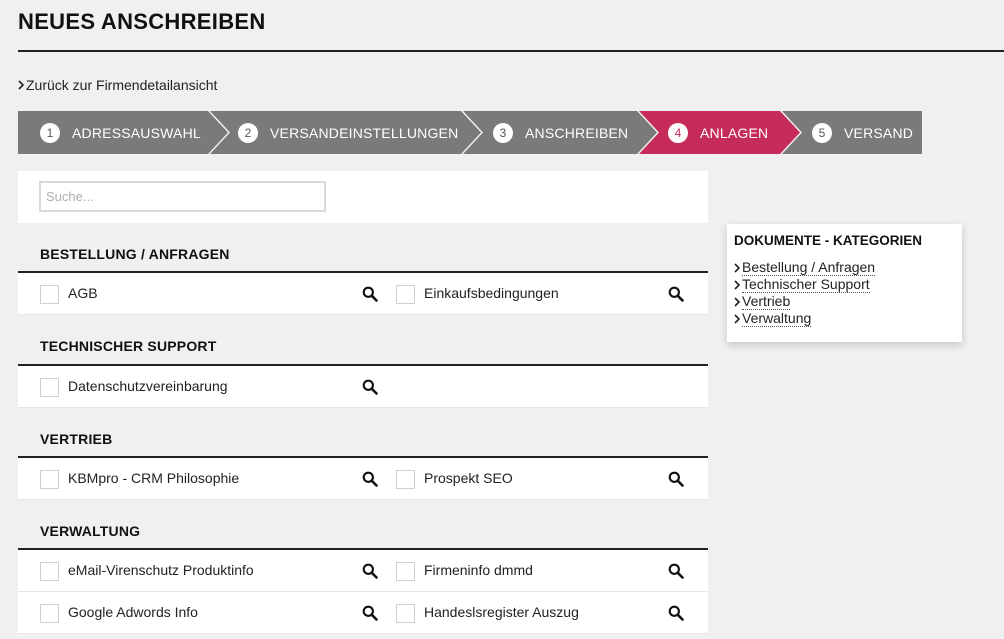 The height and width of the screenshot is (639, 1004). Describe the element at coordinates (135, 254) in the screenshot. I see `category-title-bestellung: BESTELLUNG / ANFRAGEN` at that location.